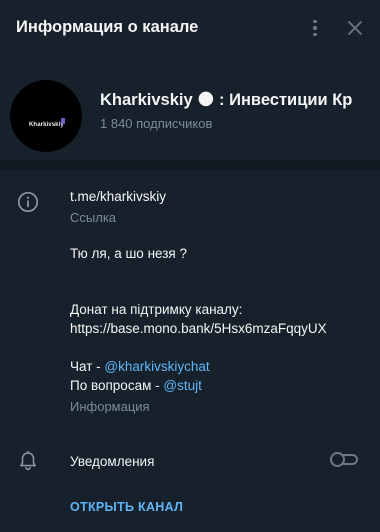 The height and width of the screenshot is (532, 380). Describe the element at coordinates (198, 328) in the screenshot. I see `donate-link: https://base.mono.bank/5Hsx6mzaFqqyUX` at that location.